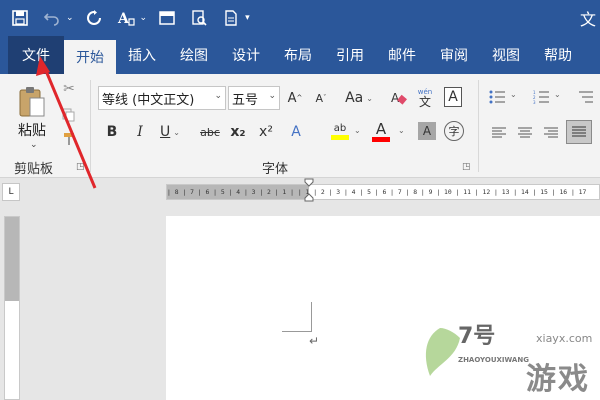 The image size is (600, 400). What do you see at coordinates (350, 55) in the screenshot?
I see `tab-references: 引用` at bounding box center [350, 55].